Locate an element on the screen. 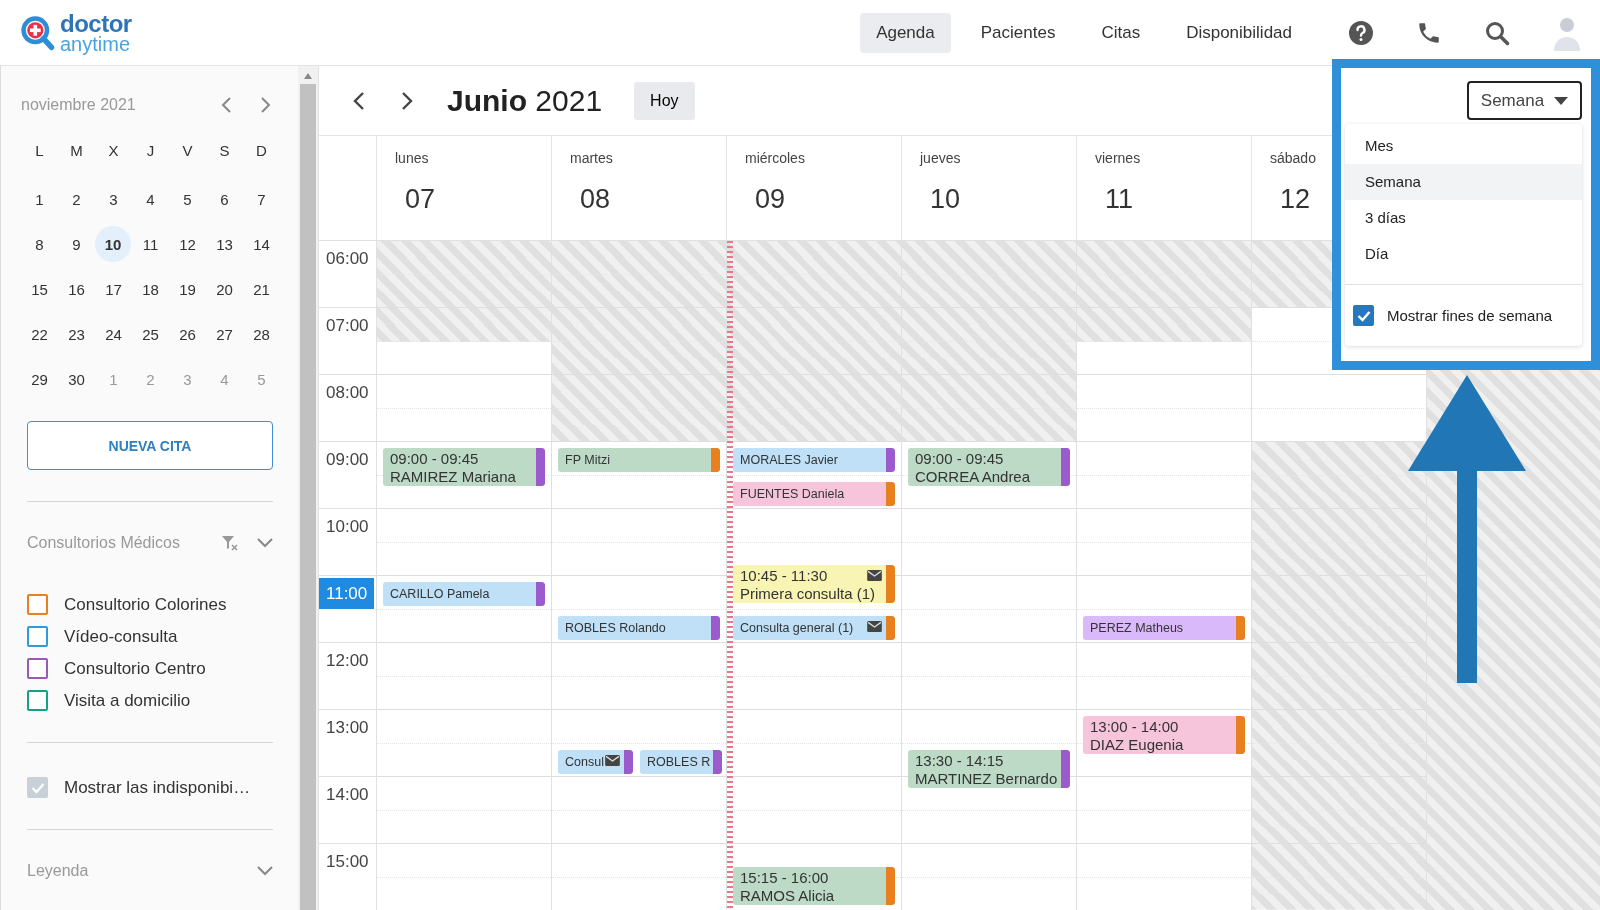  new-appointment-button: NUEVA CITA is located at coordinates (150, 445).